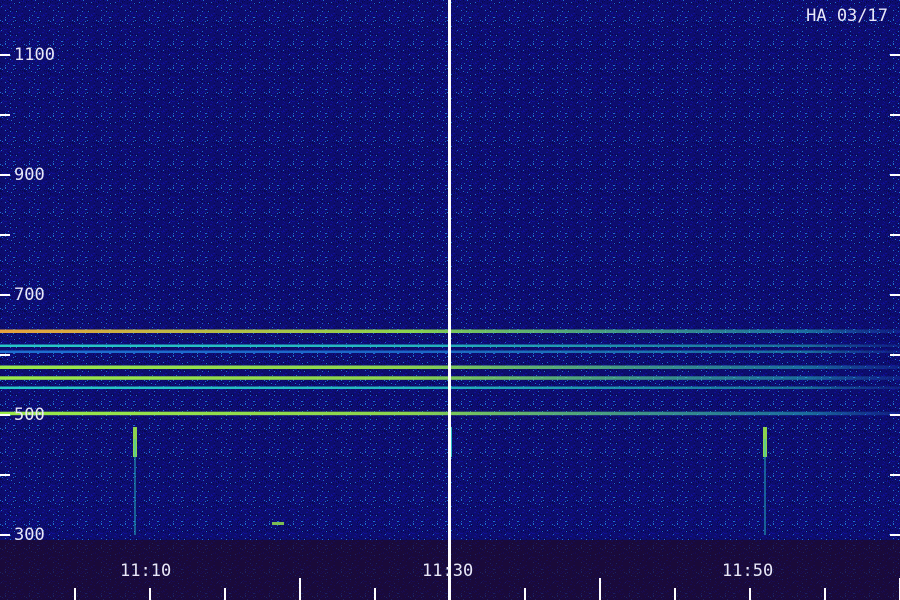 The height and width of the screenshot is (600, 900). I want to click on station-date-label: HA 03/17, so click(847, 16).